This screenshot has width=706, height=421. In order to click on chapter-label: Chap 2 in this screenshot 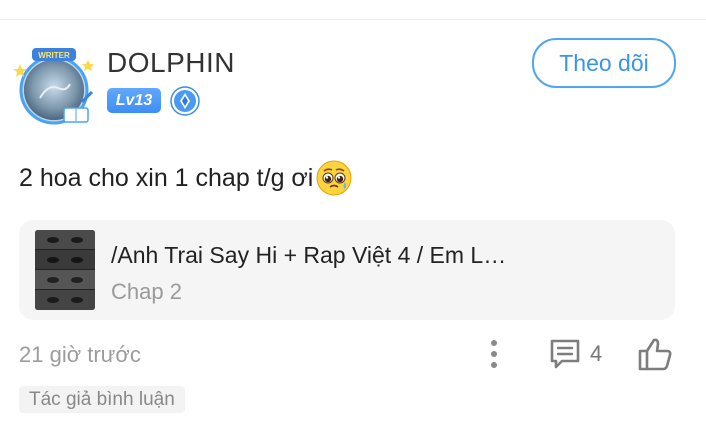, I will do `click(146, 291)`.